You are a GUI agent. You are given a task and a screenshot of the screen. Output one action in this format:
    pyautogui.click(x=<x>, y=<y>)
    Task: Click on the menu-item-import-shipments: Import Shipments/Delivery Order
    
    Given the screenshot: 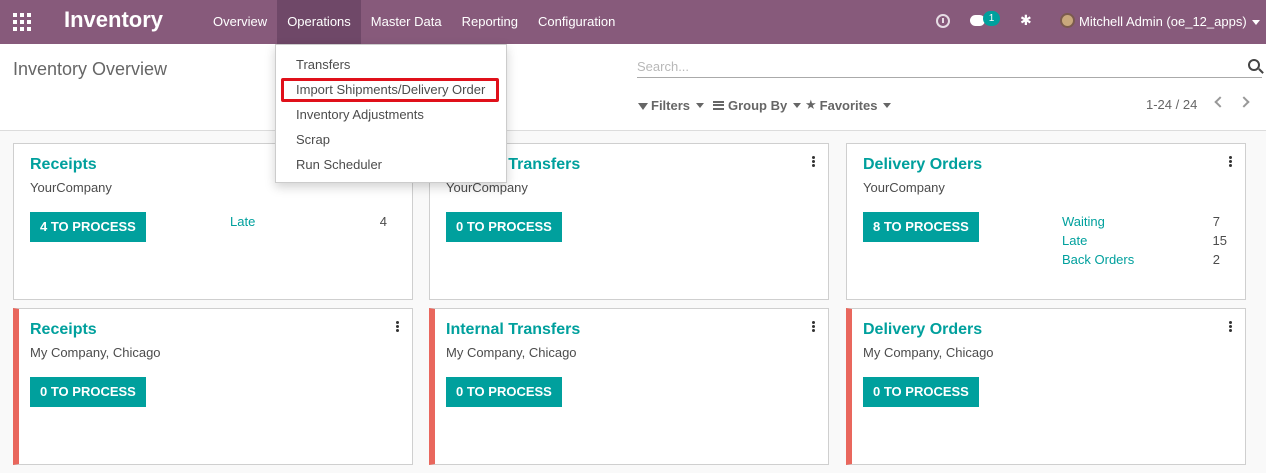 What is the action you would take?
    pyautogui.click(x=390, y=89)
    